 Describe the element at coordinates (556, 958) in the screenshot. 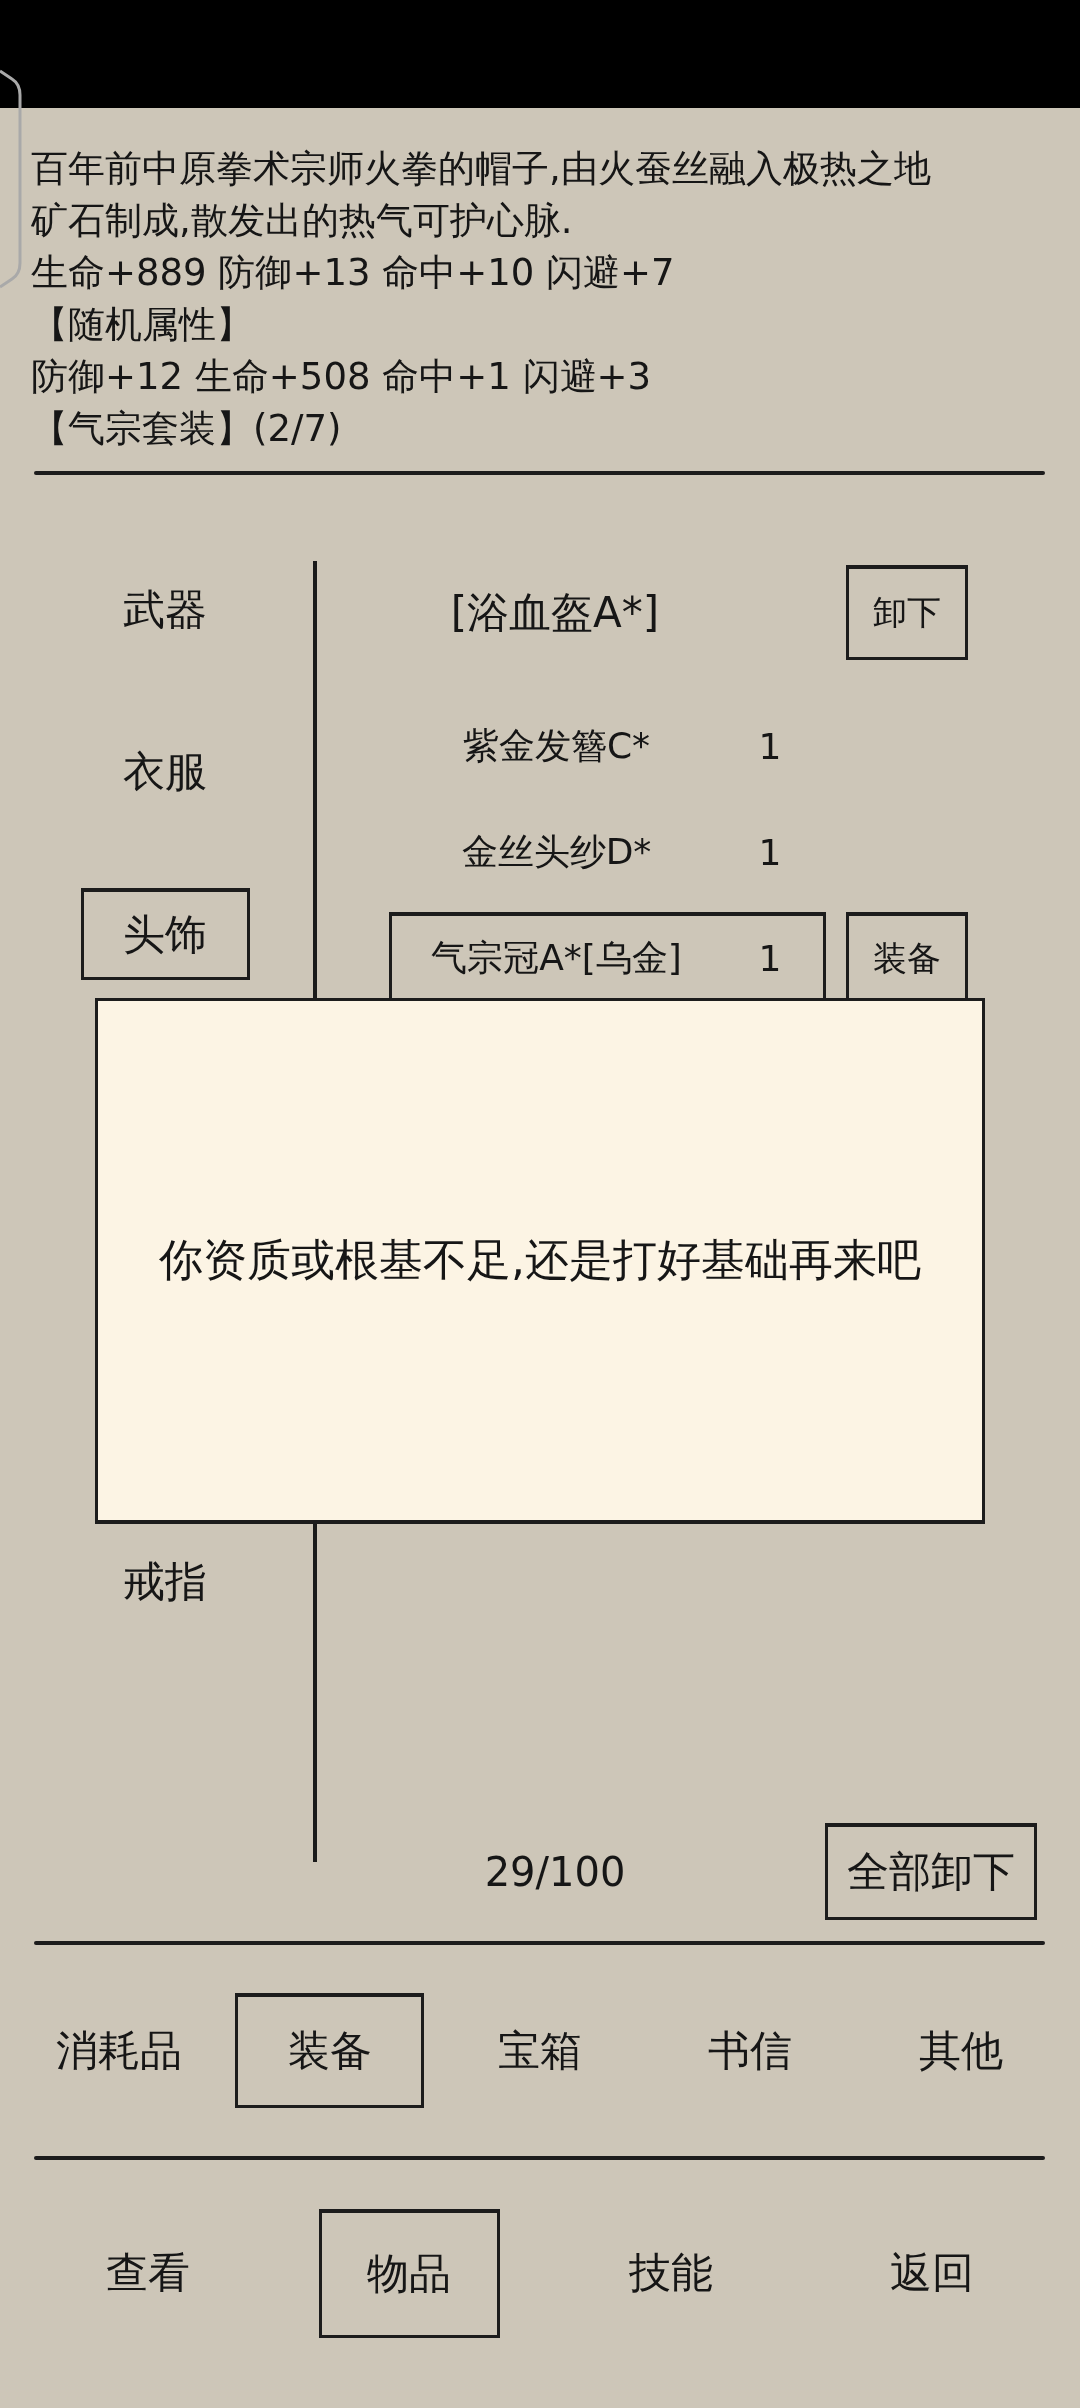

I see `item-name: 气宗冠A*[乌金]` at that location.